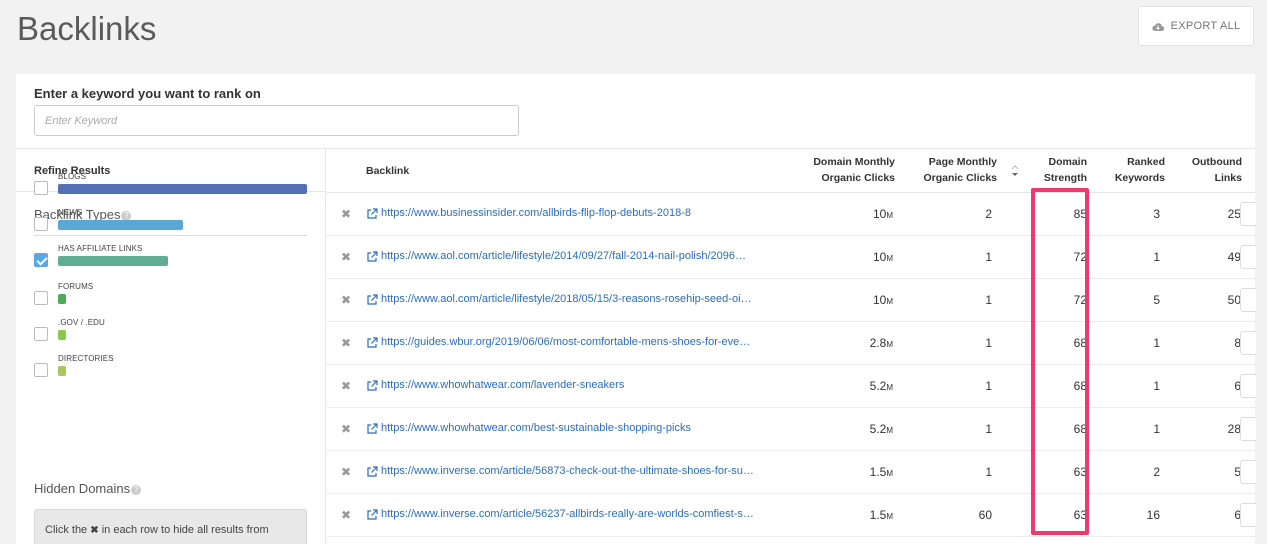  Describe the element at coordinates (947, 170) in the screenshot. I see `column-header-page-clicks: Page Monthly Organic Clicks` at that location.